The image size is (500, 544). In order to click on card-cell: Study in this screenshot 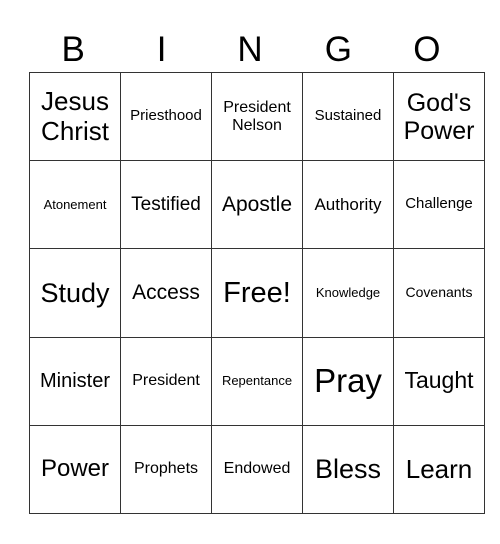, I will do `click(75, 293)`.